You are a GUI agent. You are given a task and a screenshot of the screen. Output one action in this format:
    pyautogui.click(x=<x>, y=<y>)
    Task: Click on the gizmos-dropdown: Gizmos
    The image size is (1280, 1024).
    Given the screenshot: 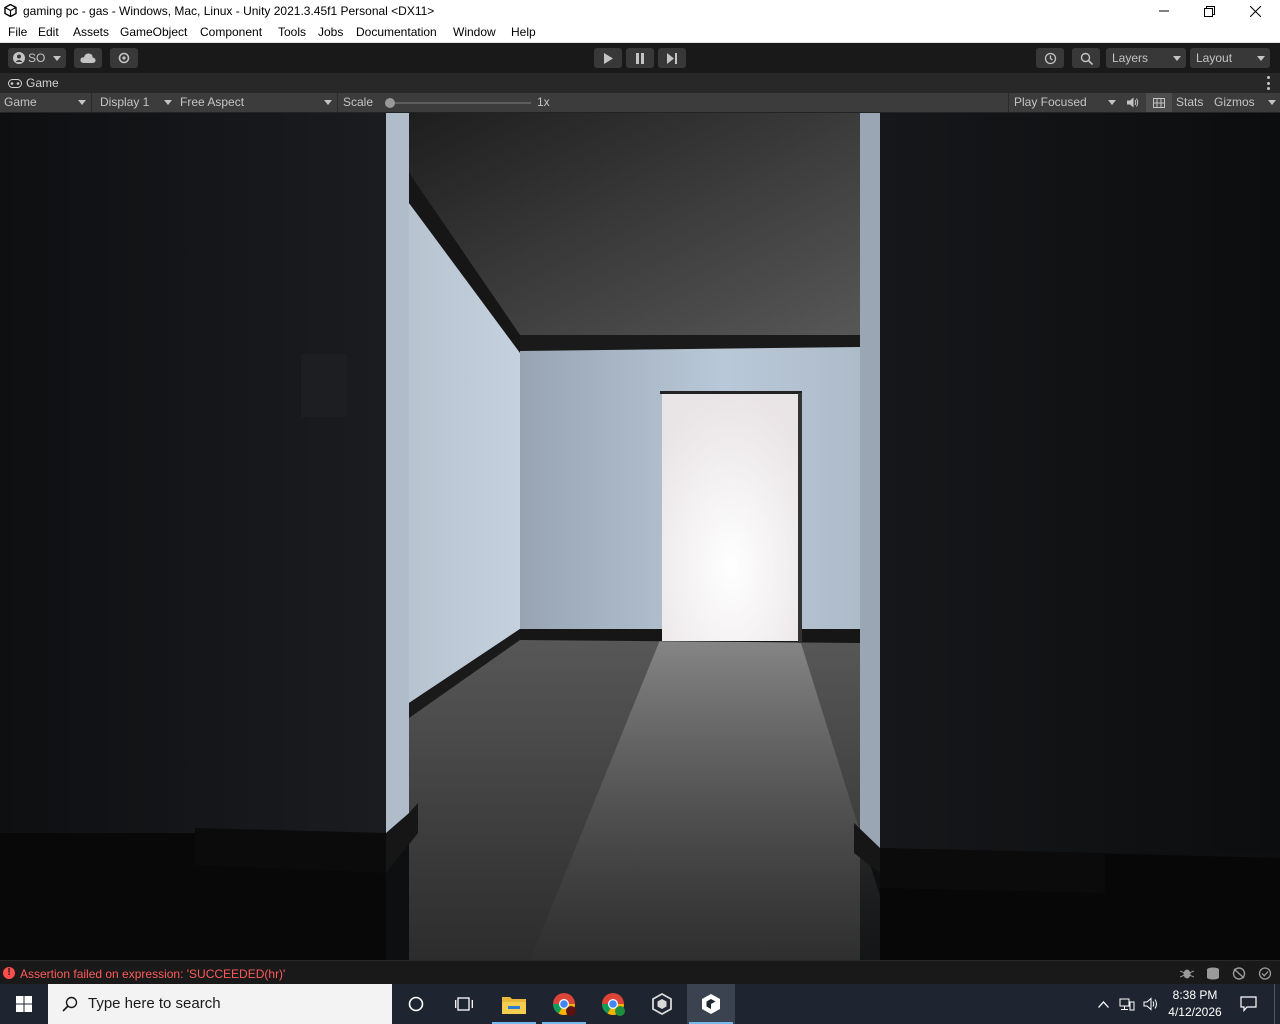 What is the action you would take?
    pyautogui.click(x=1245, y=102)
    